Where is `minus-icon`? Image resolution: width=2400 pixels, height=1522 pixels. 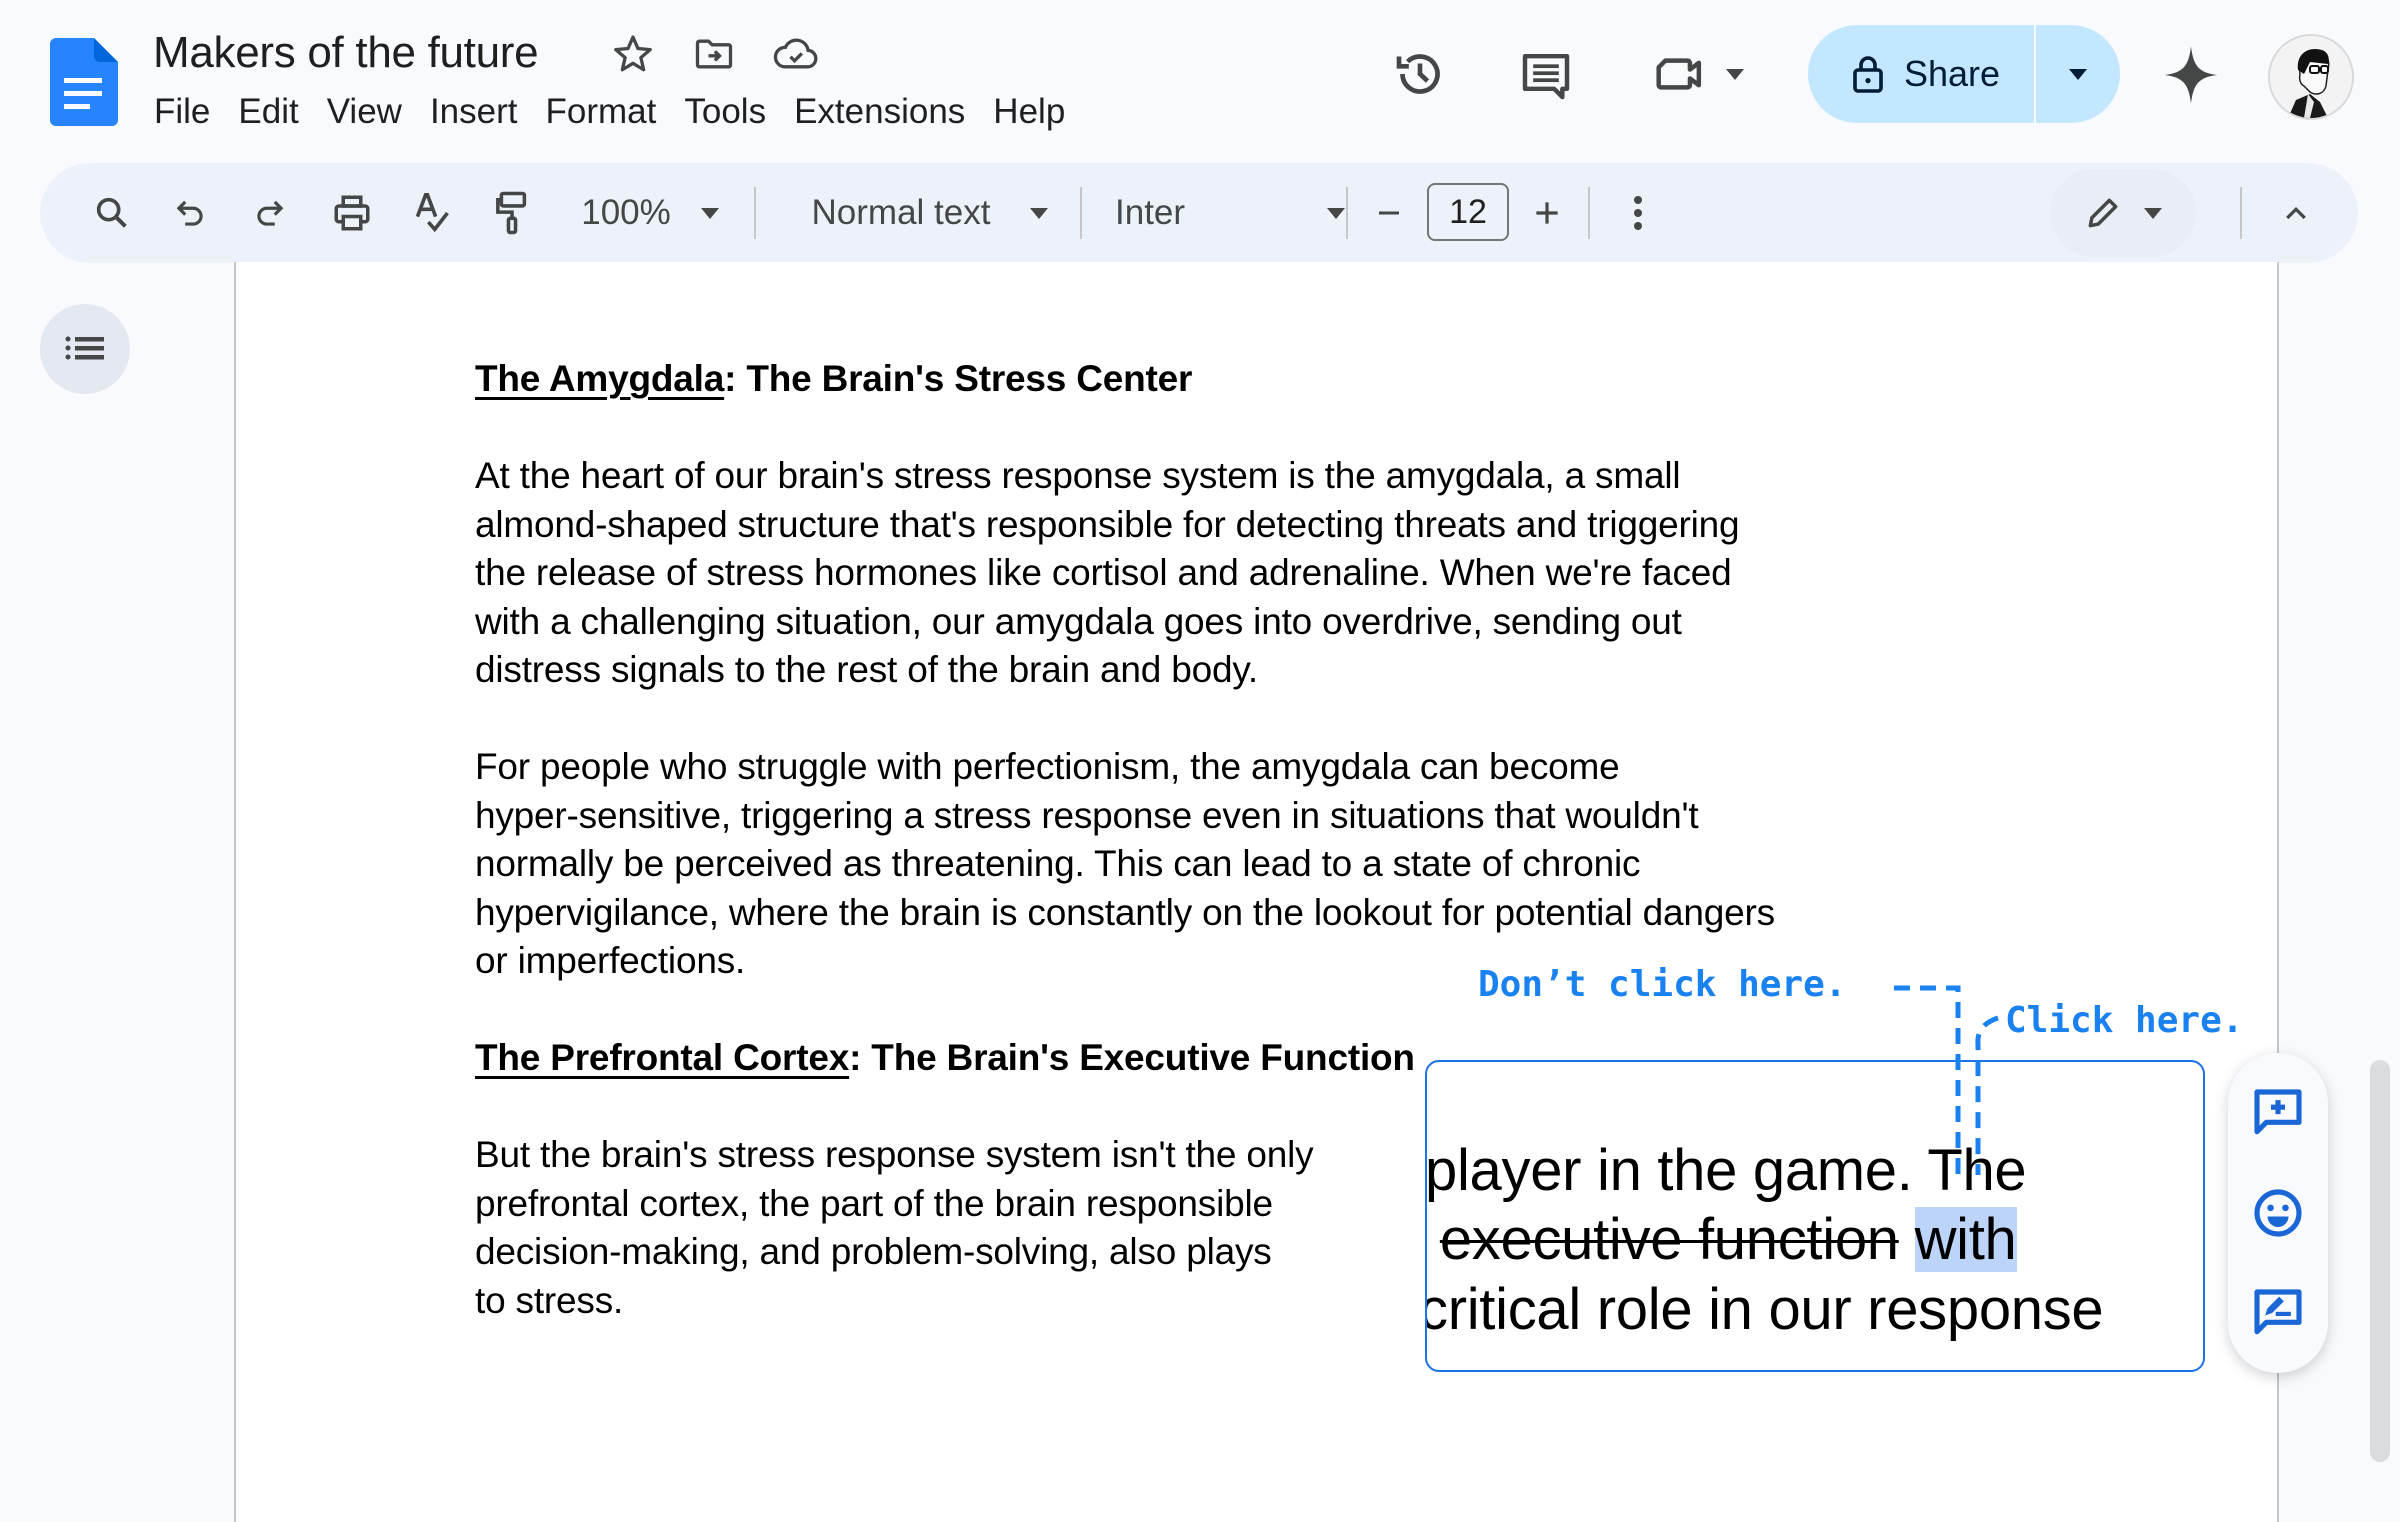 minus-icon is located at coordinates (1389, 213).